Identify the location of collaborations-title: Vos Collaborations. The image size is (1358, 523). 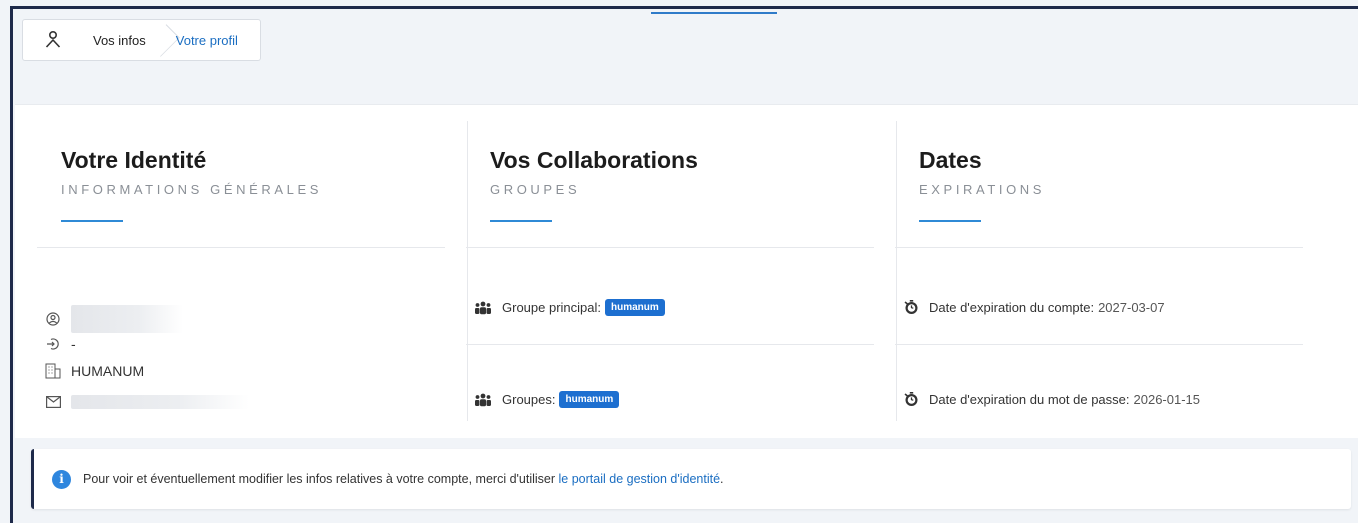
(594, 160).